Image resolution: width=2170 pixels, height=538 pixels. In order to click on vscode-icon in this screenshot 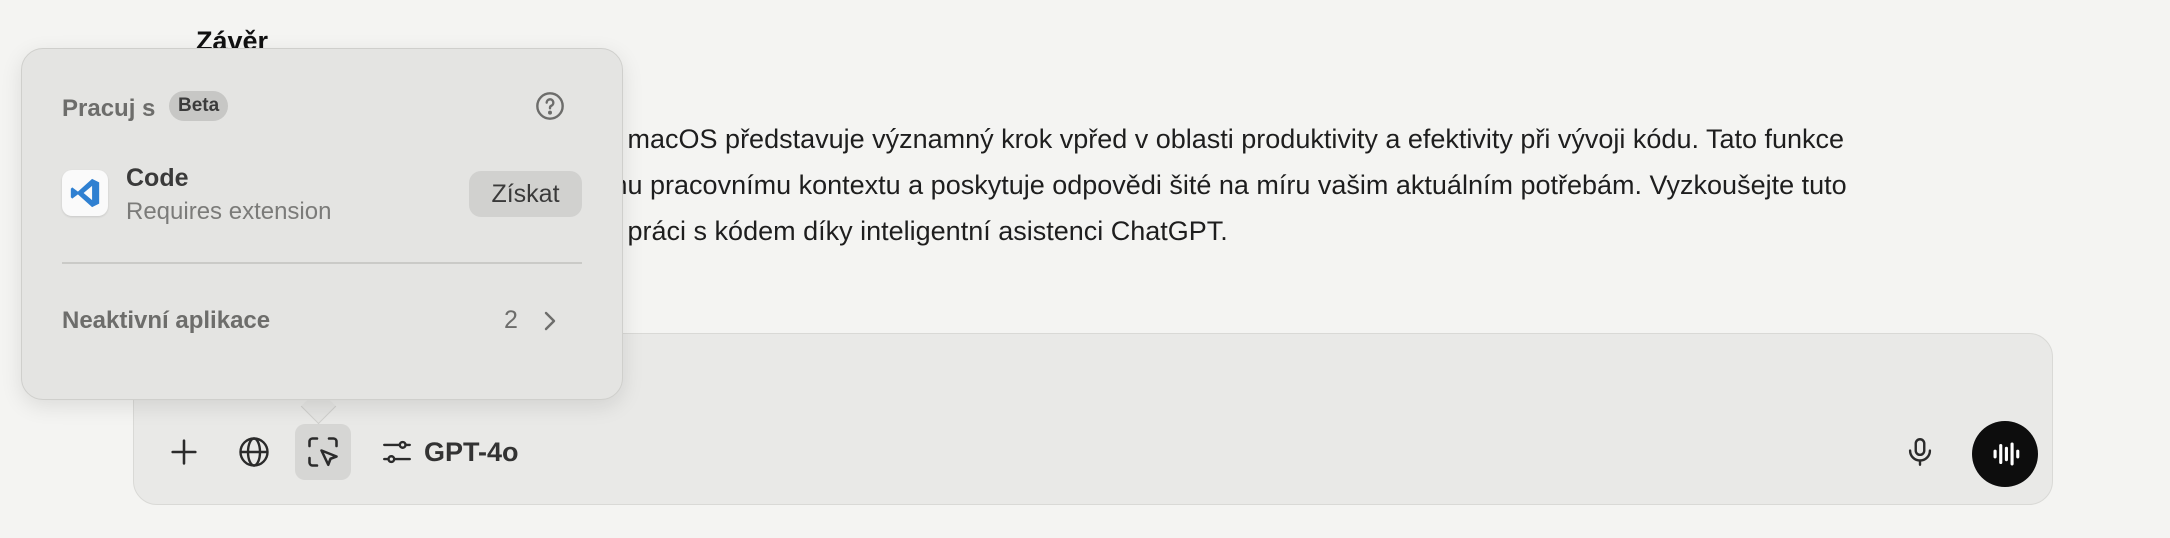, I will do `click(85, 193)`.